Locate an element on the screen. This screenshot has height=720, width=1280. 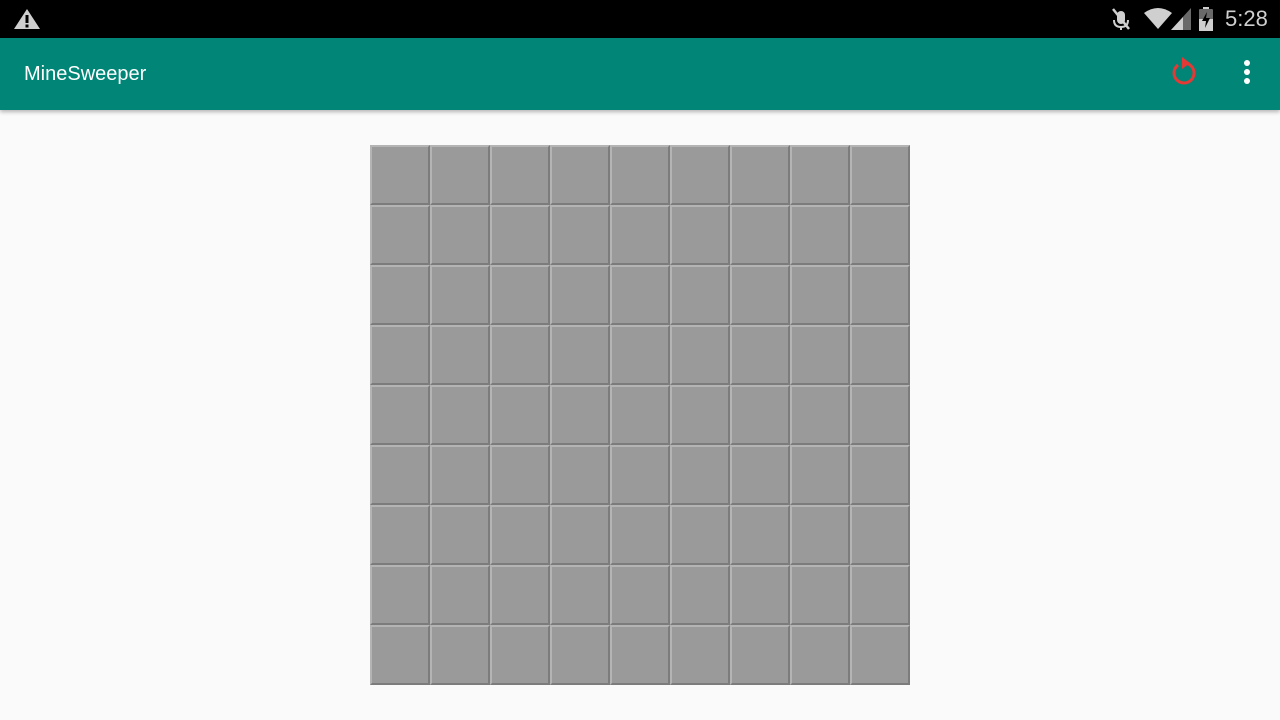
restart-icon is located at coordinates (1184, 74).